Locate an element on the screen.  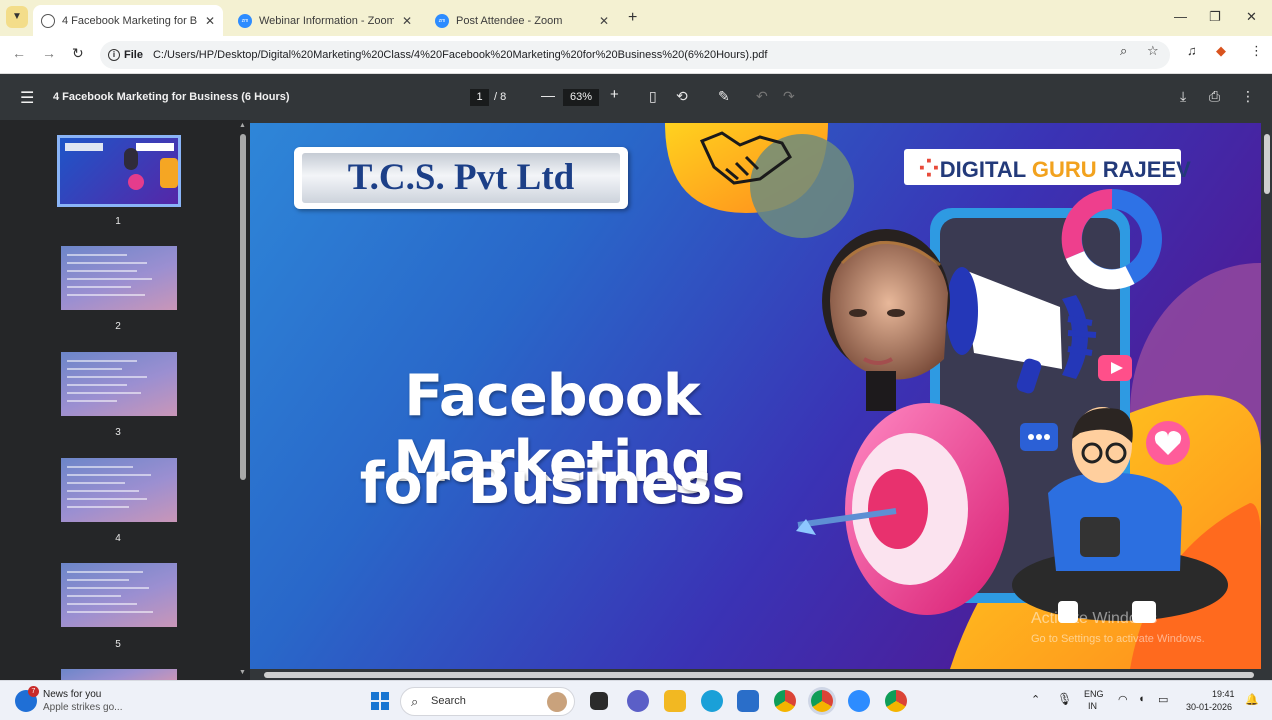
region-indicator: IN is located at coordinates (1092, 706).